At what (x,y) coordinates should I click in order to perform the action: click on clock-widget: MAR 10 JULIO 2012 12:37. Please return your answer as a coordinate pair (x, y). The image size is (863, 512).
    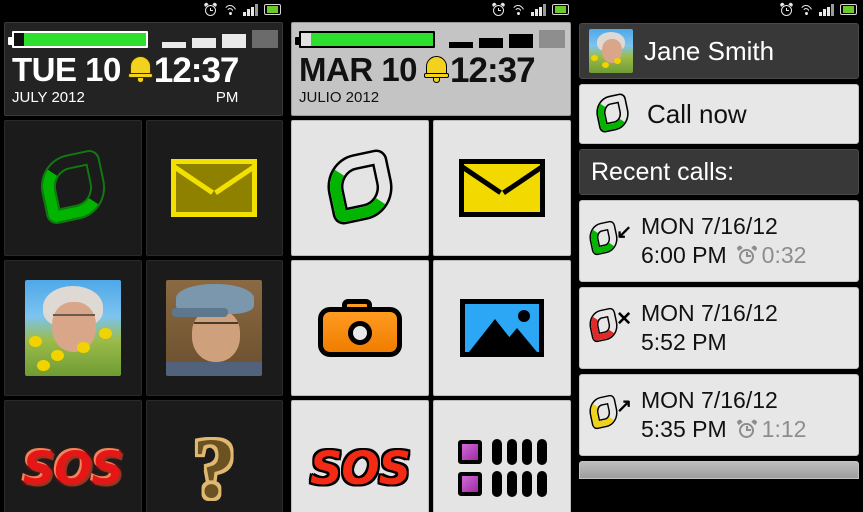
    Looking at the image, I should click on (431, 69).